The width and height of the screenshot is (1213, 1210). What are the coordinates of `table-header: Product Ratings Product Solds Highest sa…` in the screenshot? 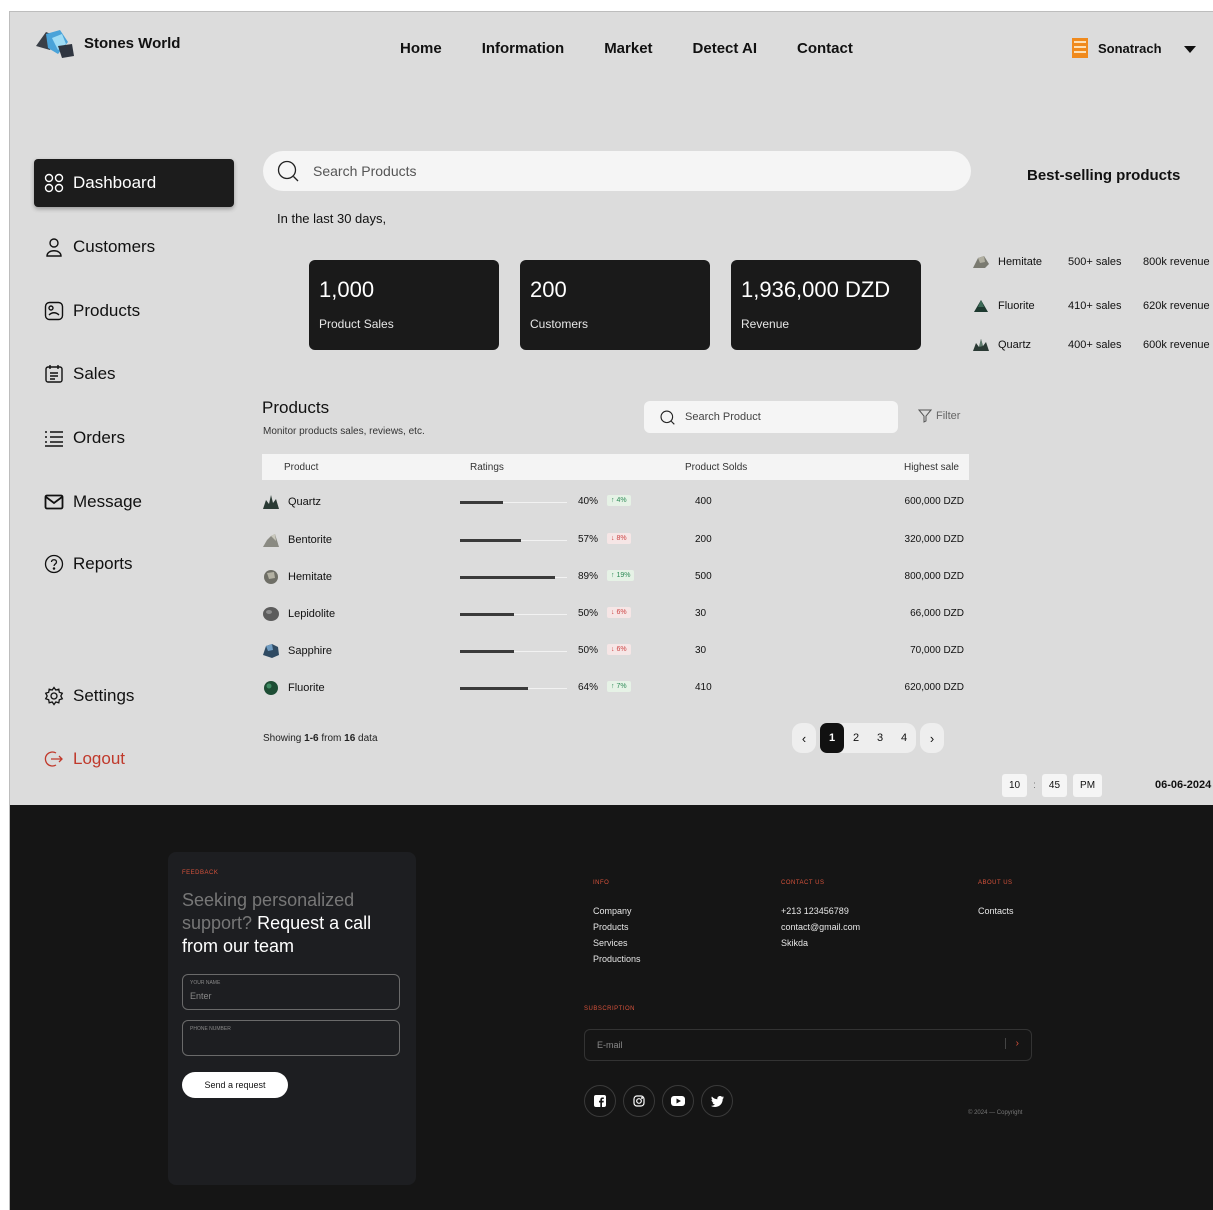 It's located at (615, 467).